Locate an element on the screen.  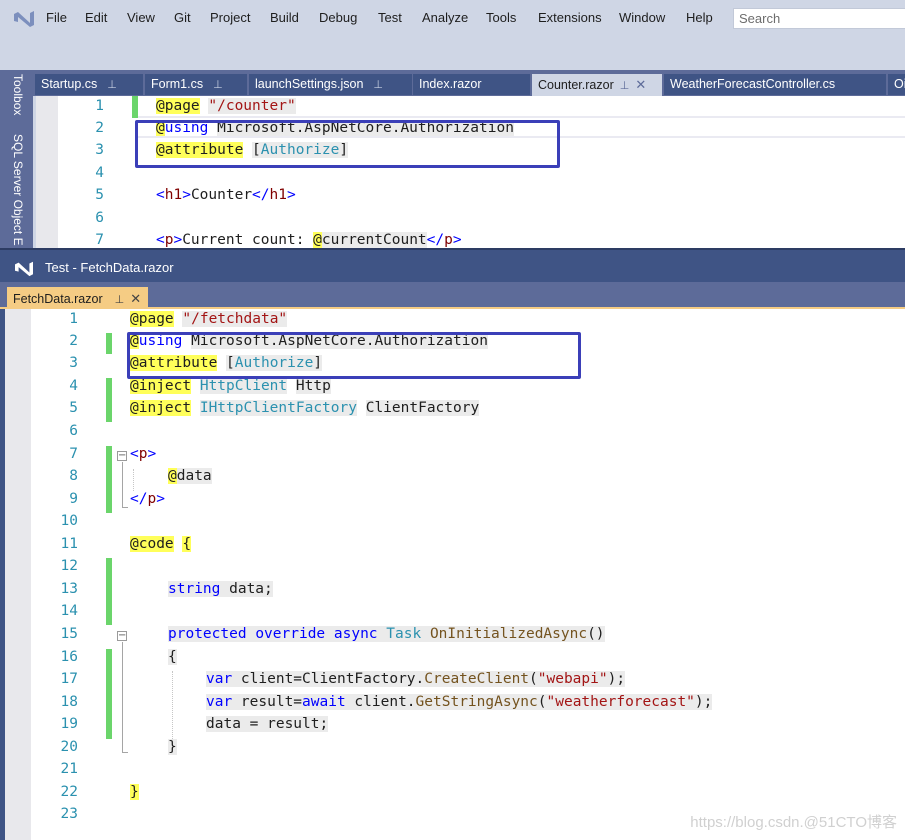
line-number: 18 is located at coordinates (69, 702).